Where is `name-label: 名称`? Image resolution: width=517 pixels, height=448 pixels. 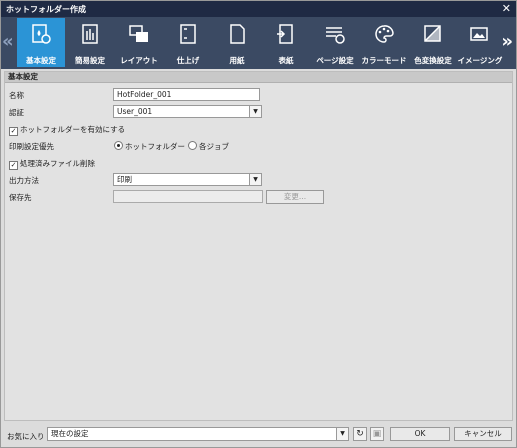 name-label: 名称 is located at coordinates (16, 95).